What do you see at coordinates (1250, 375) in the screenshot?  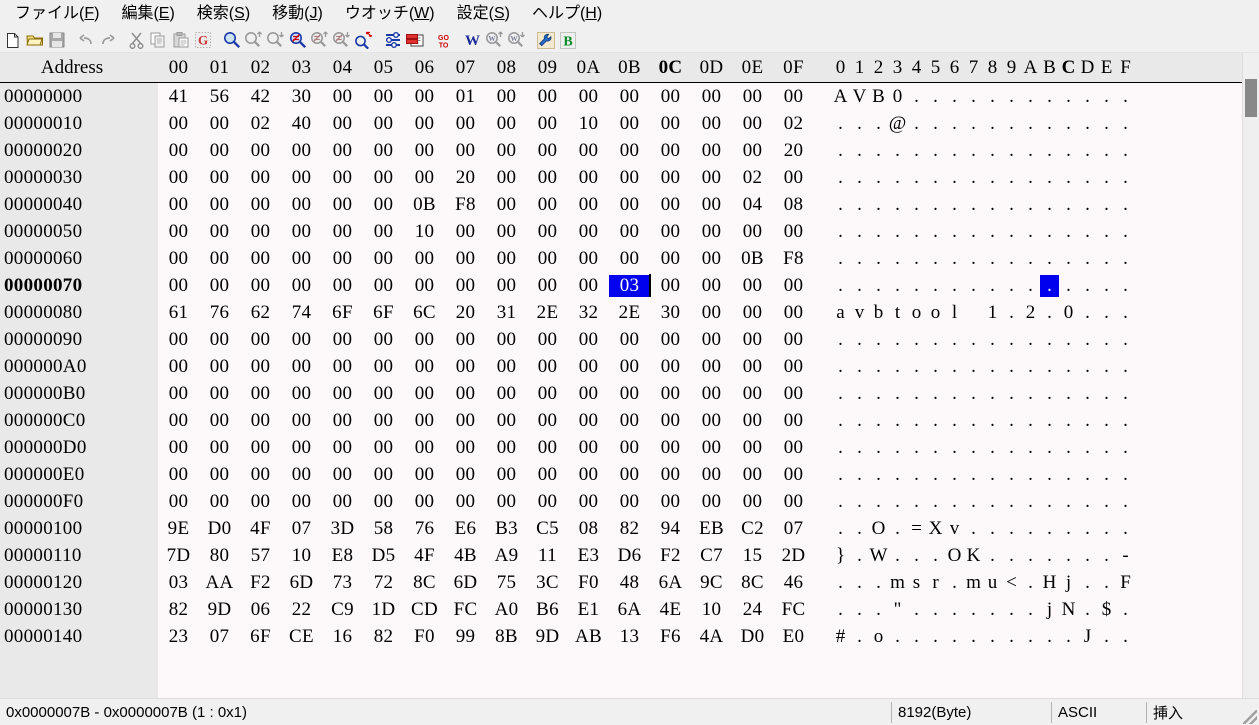 I see `vertical-scrollbar` at bounding box center [1250, 375].